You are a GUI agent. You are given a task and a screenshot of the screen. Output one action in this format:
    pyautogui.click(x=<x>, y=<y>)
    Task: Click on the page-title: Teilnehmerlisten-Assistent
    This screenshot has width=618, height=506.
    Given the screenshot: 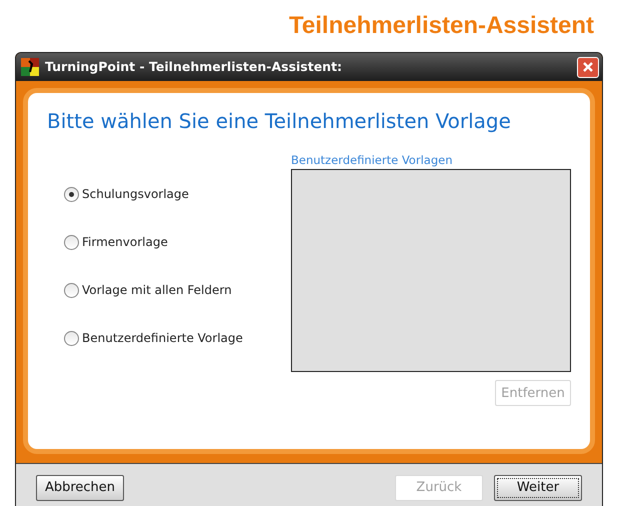 What is the action you would take?
    pyautogui.click(x=441, y=26)
    